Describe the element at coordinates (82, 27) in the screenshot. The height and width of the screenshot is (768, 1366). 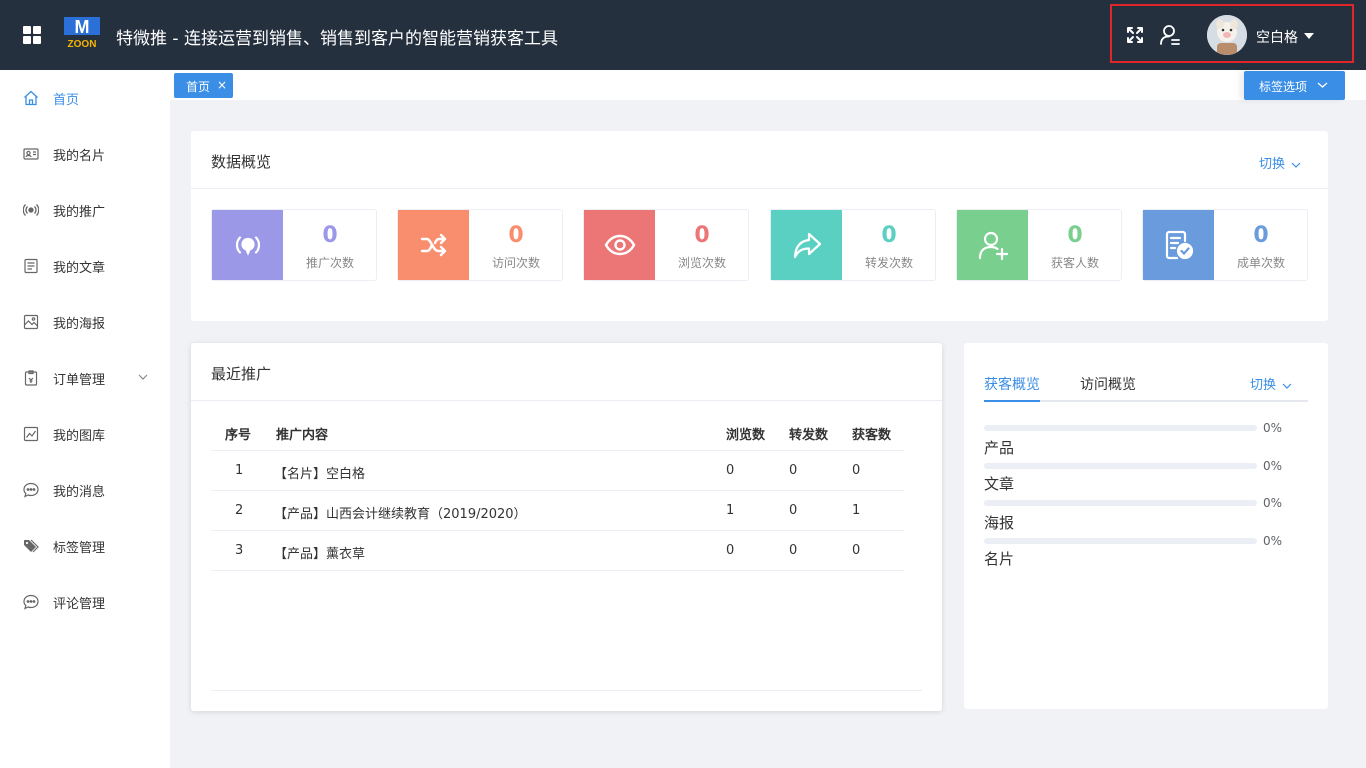
I see `svg-text: M` at that location.